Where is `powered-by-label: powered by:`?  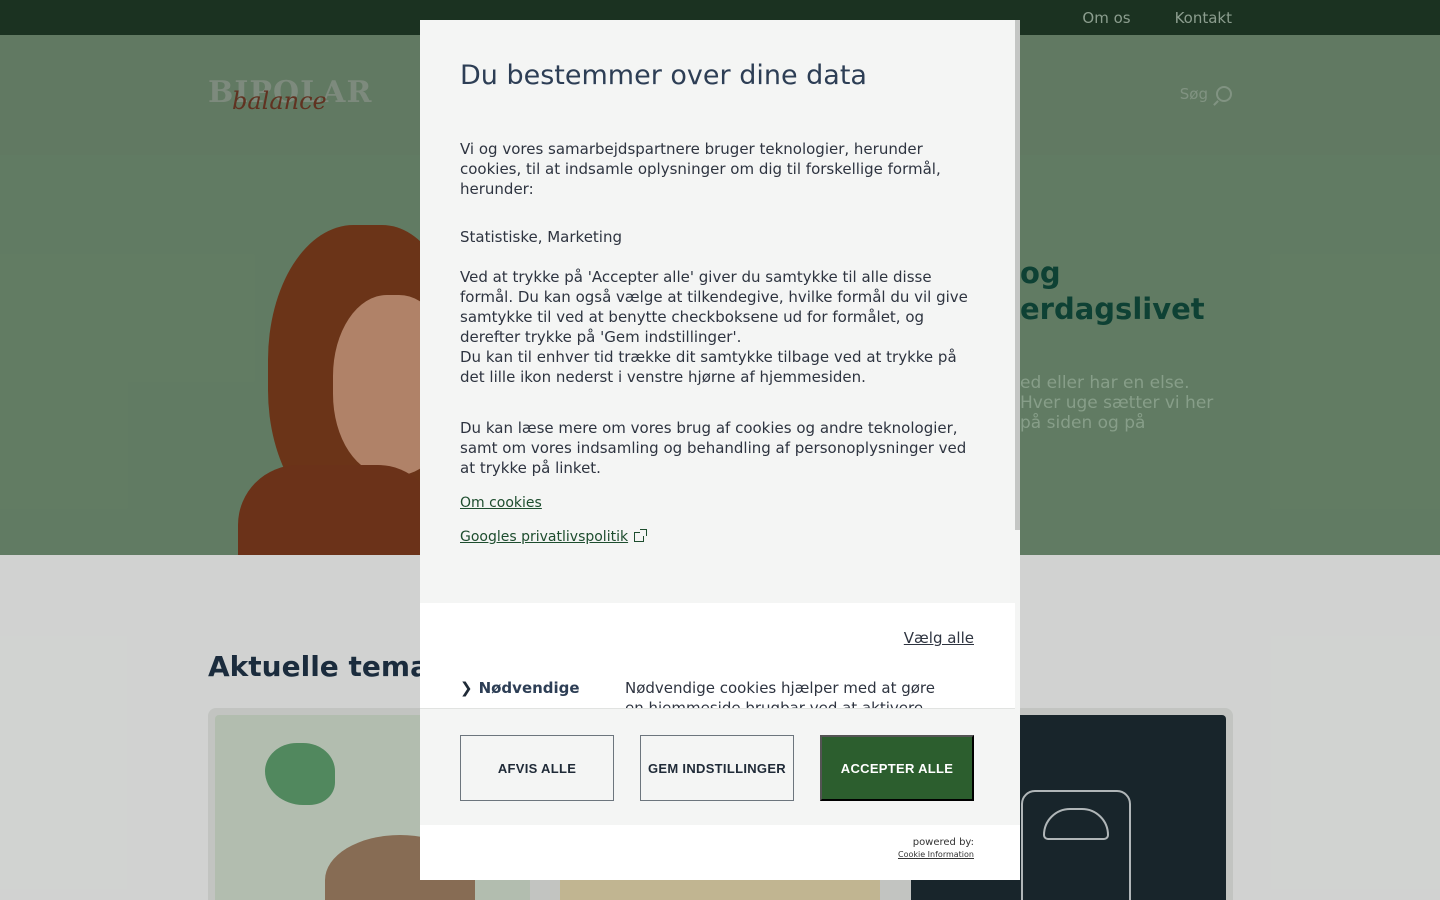
powered-by-label: powered by: is located at coordinates (943, 842).